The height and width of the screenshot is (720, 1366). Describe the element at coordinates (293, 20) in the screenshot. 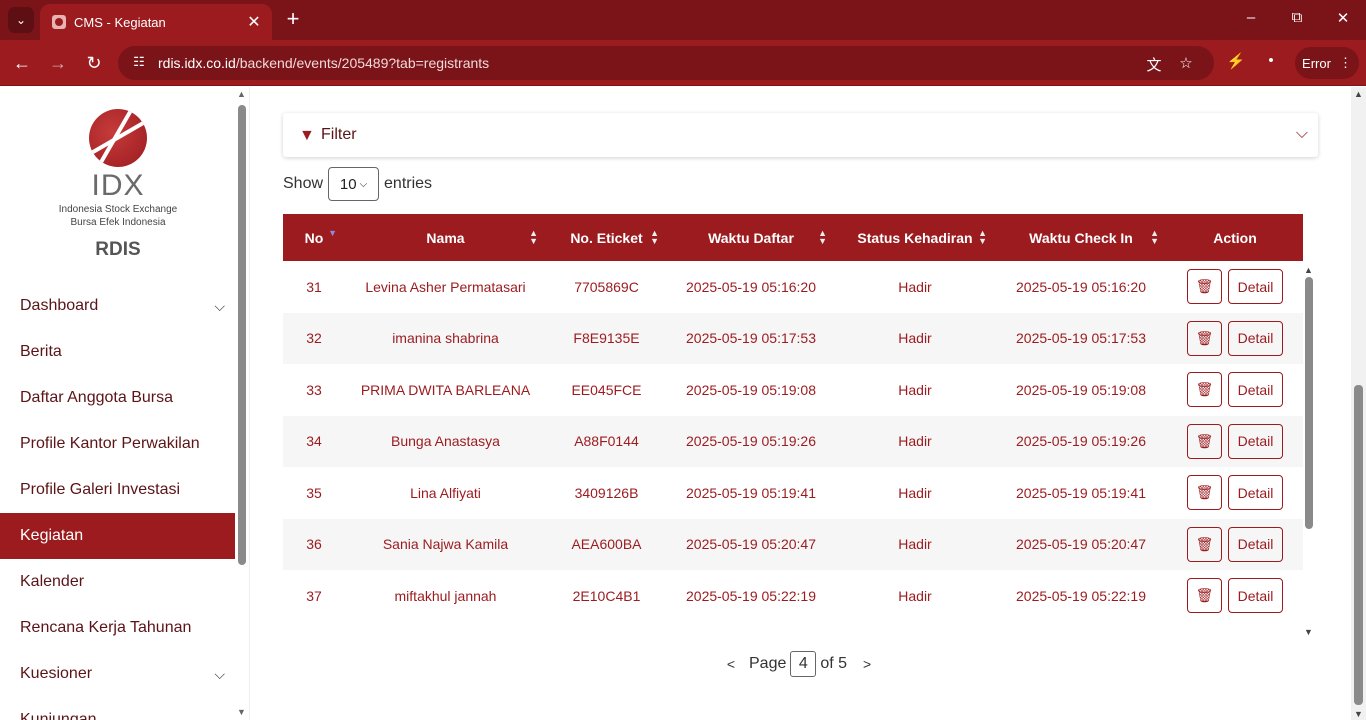

I see `new-tab-icon: +` at that location.